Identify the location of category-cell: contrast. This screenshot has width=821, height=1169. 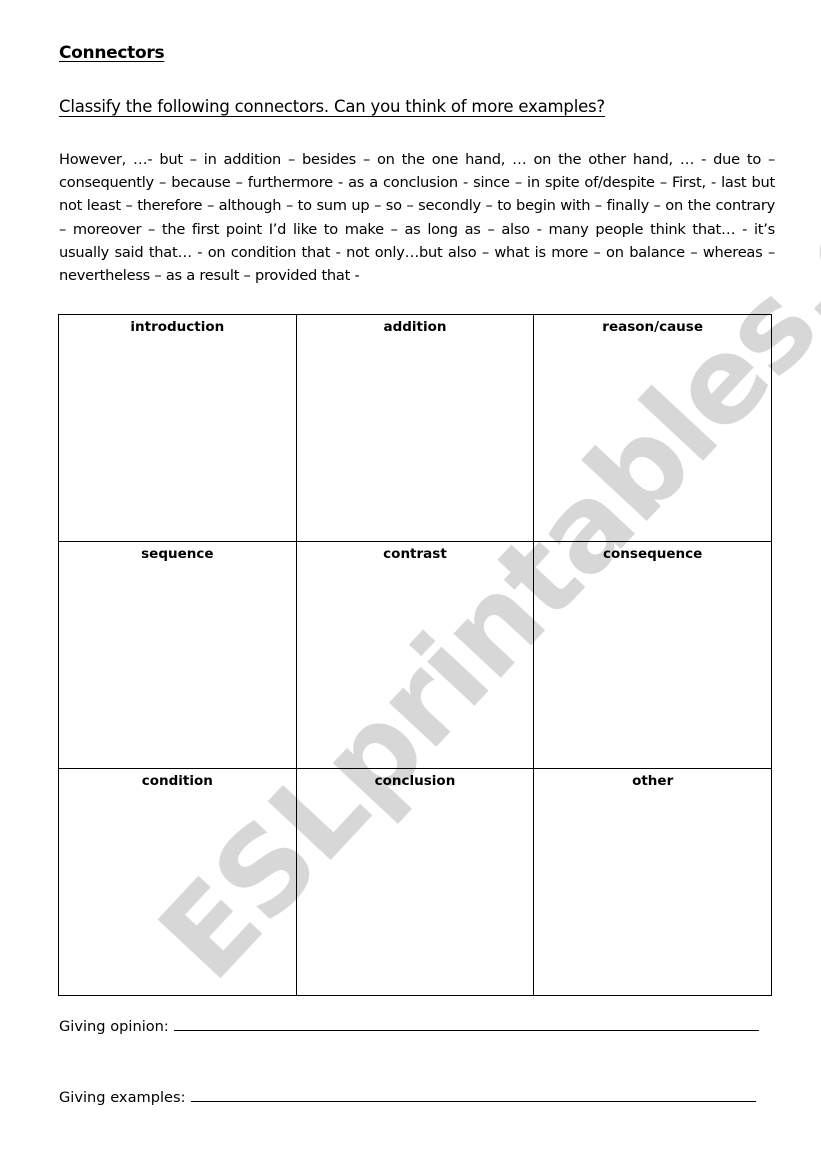
(415, 655).